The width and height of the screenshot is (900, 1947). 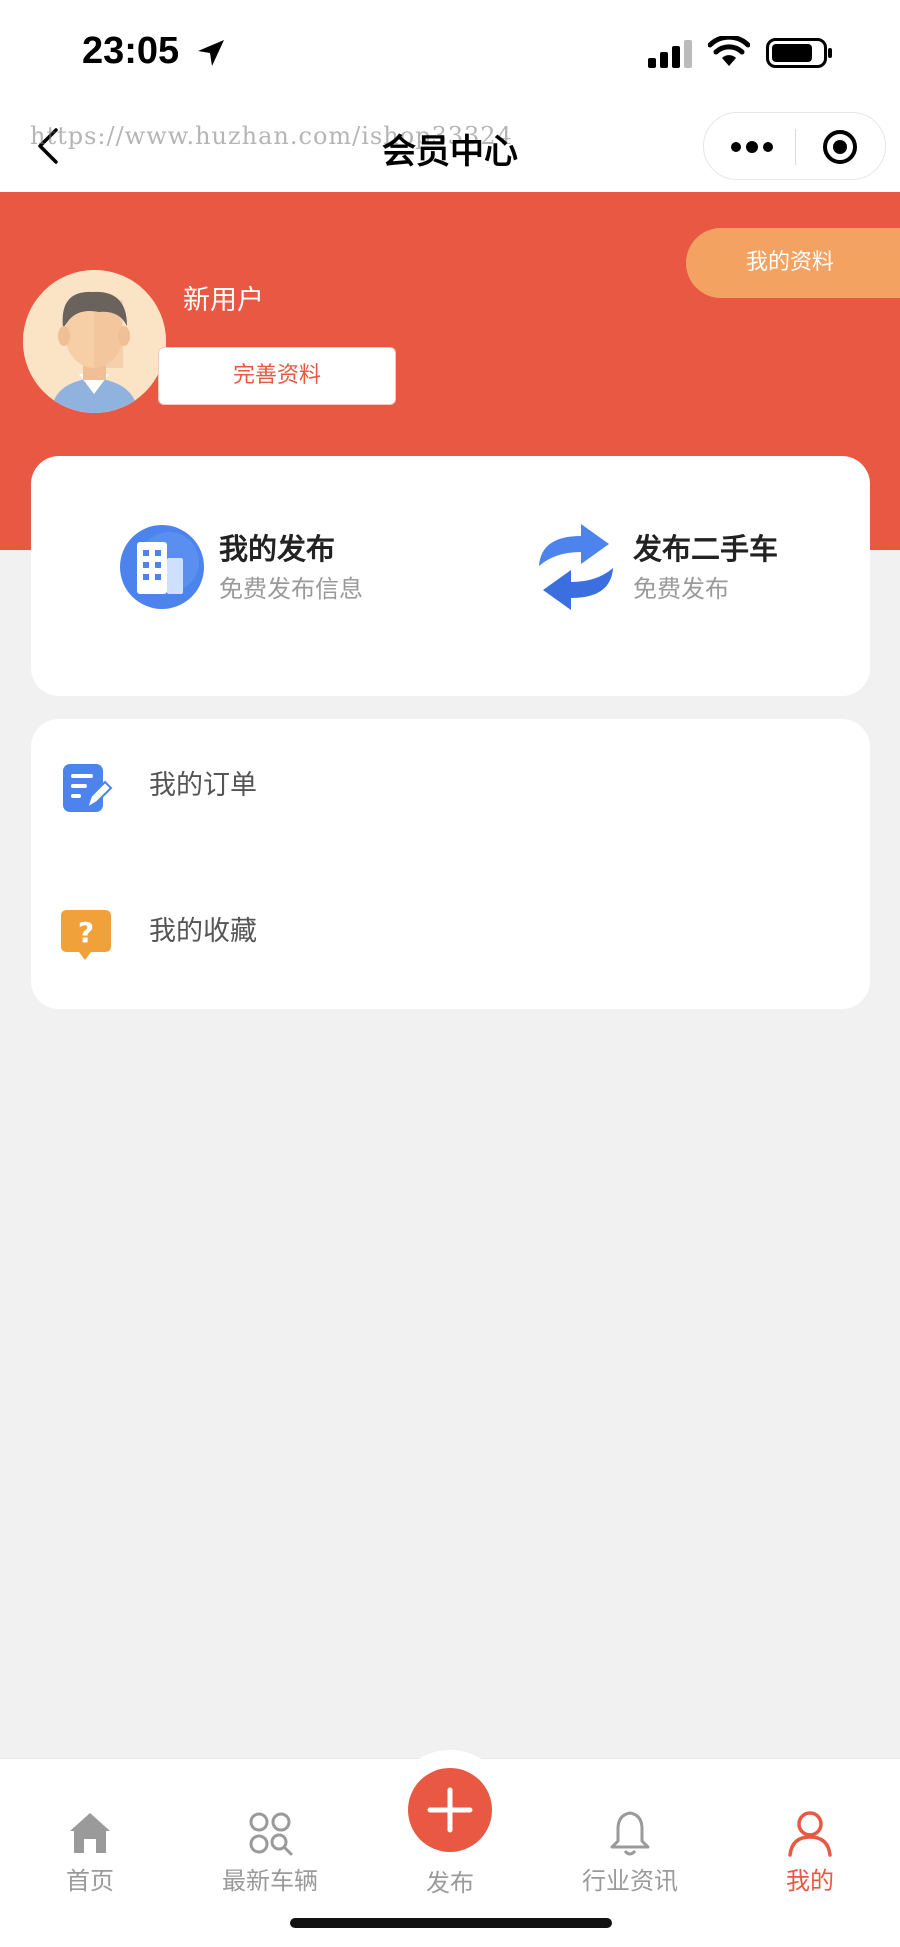 I want to click on tab-mine: 我的, so click(x=810, y=1827).